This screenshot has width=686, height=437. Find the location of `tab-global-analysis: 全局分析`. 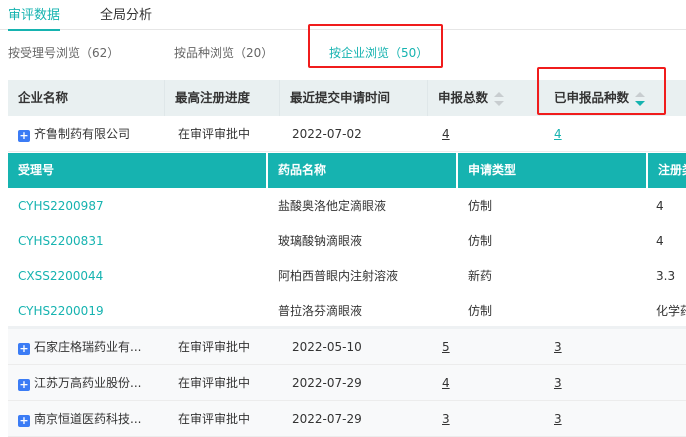

tab-global-analysis: 全局分析 is located at coordinates (126, 13).